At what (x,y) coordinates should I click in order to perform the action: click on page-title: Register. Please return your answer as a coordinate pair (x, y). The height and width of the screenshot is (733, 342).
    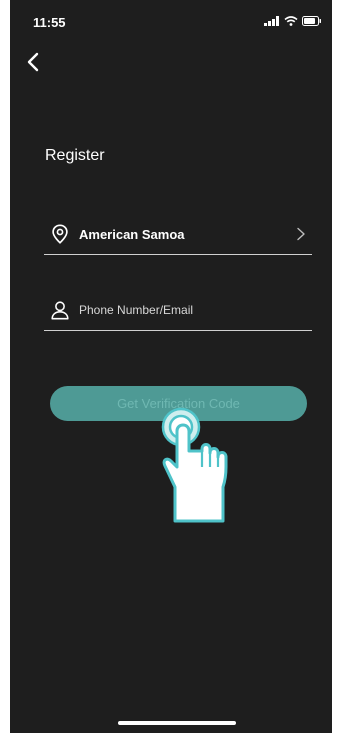
    Looking at the image, I should click on (75, 155).